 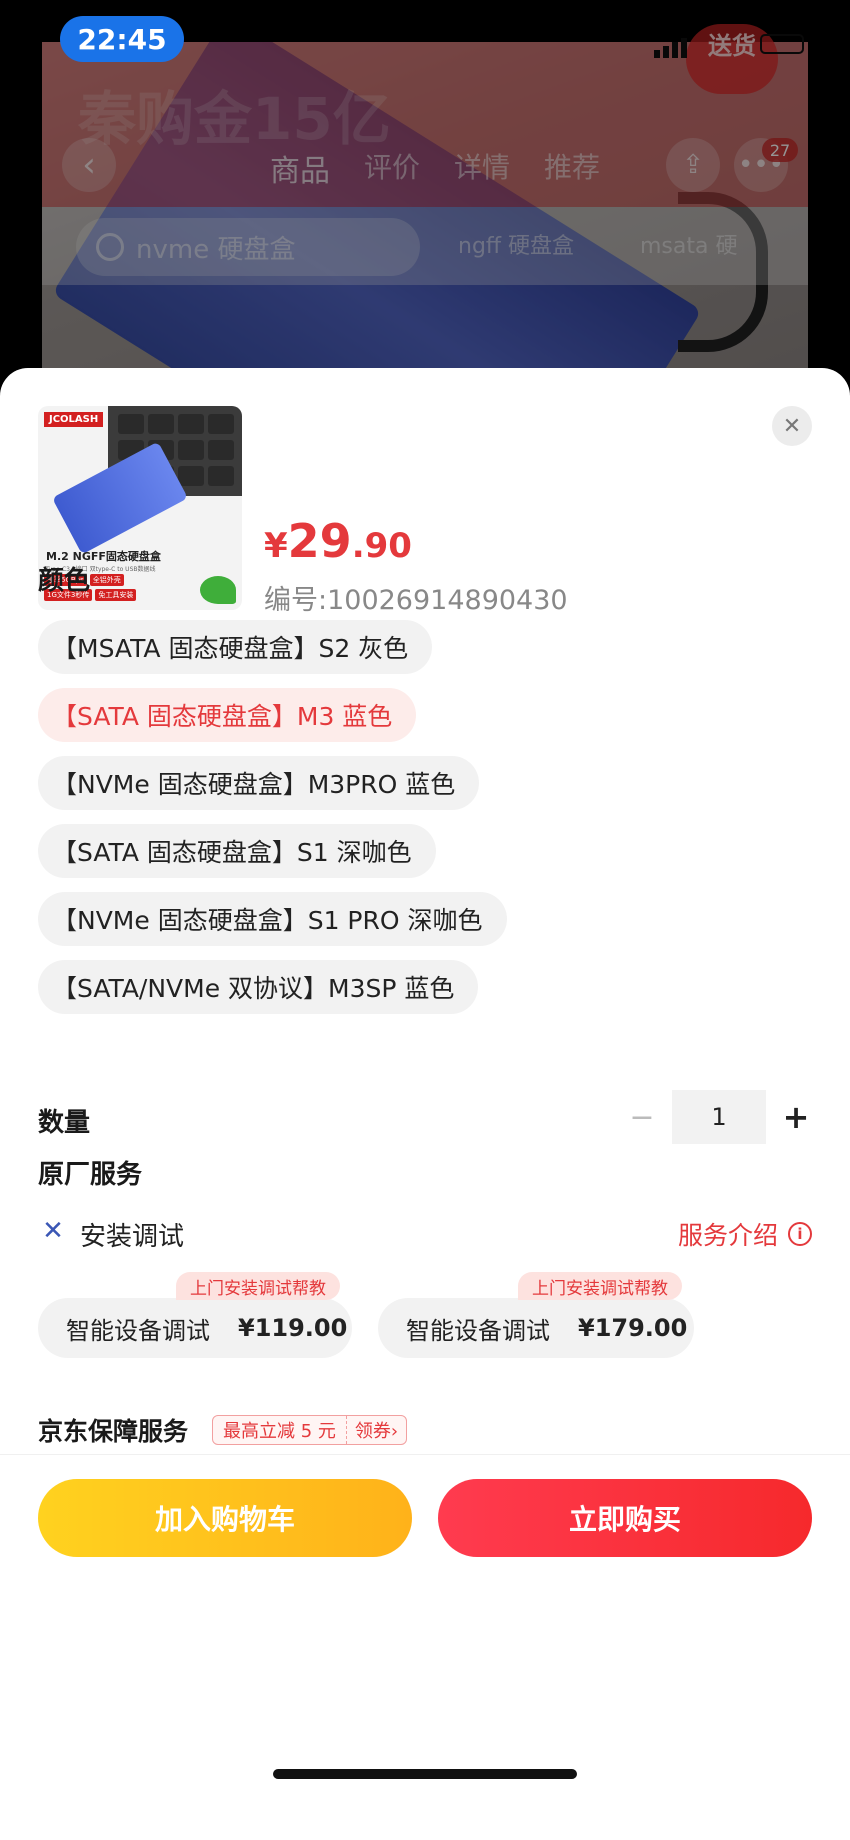 I want to click on coupon-text: 最高立减 5 元, so click(x=280, y=1430).